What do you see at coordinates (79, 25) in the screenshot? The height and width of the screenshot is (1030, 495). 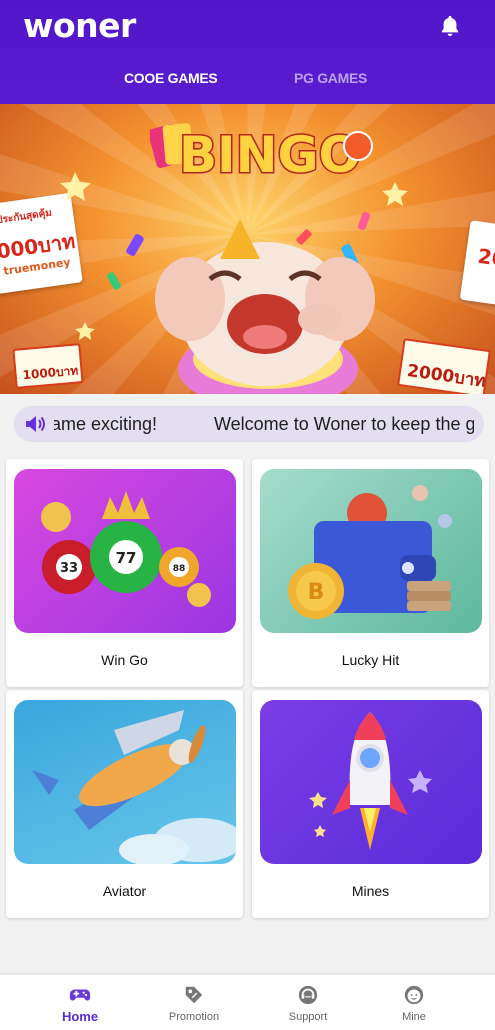 I see `app-logo: woner` at bounding box center [79, 25].